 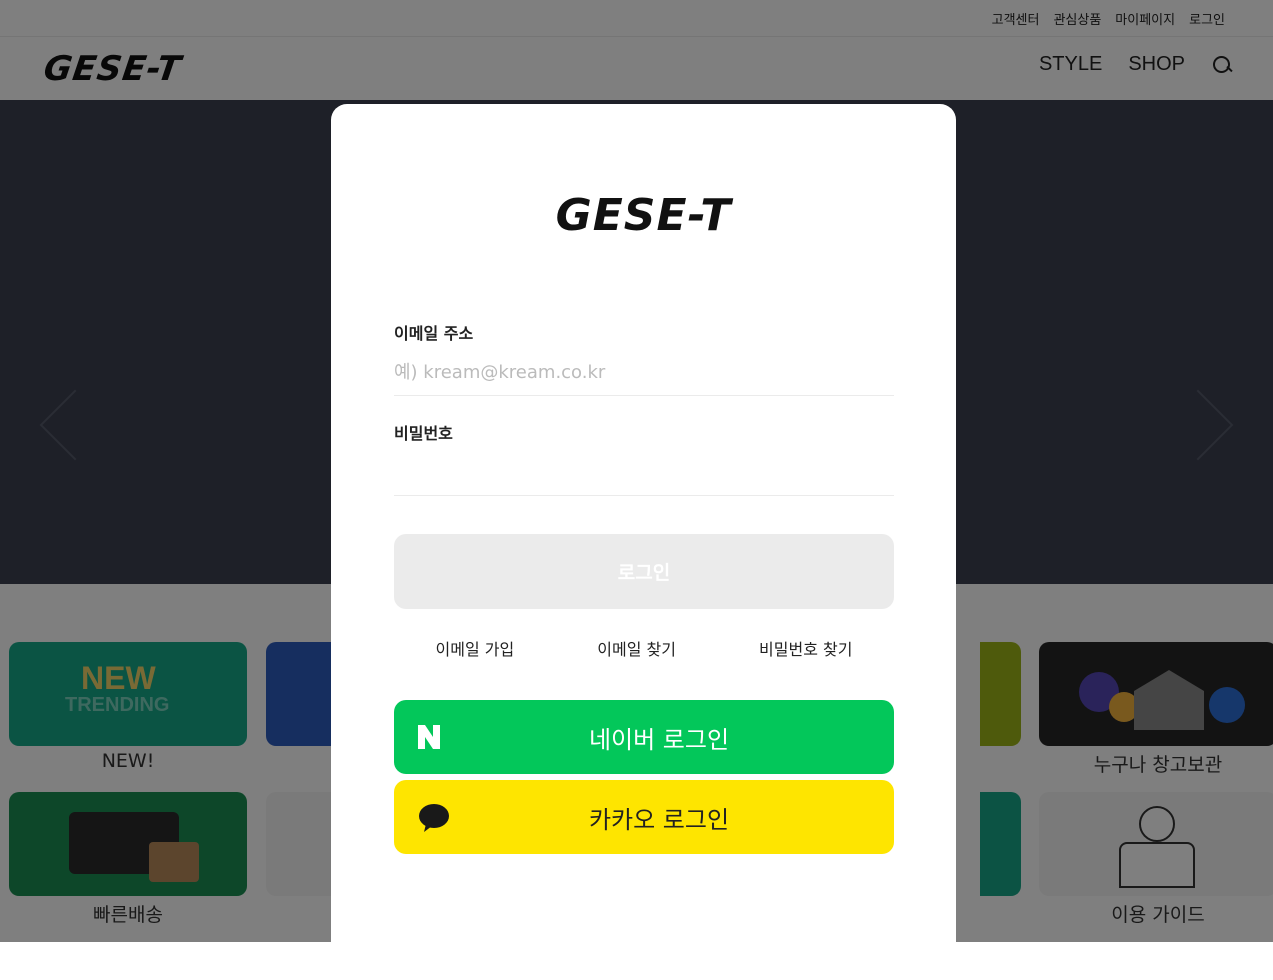 I want to click on email-label: 이메일 주소, so click(x=434, y=333).